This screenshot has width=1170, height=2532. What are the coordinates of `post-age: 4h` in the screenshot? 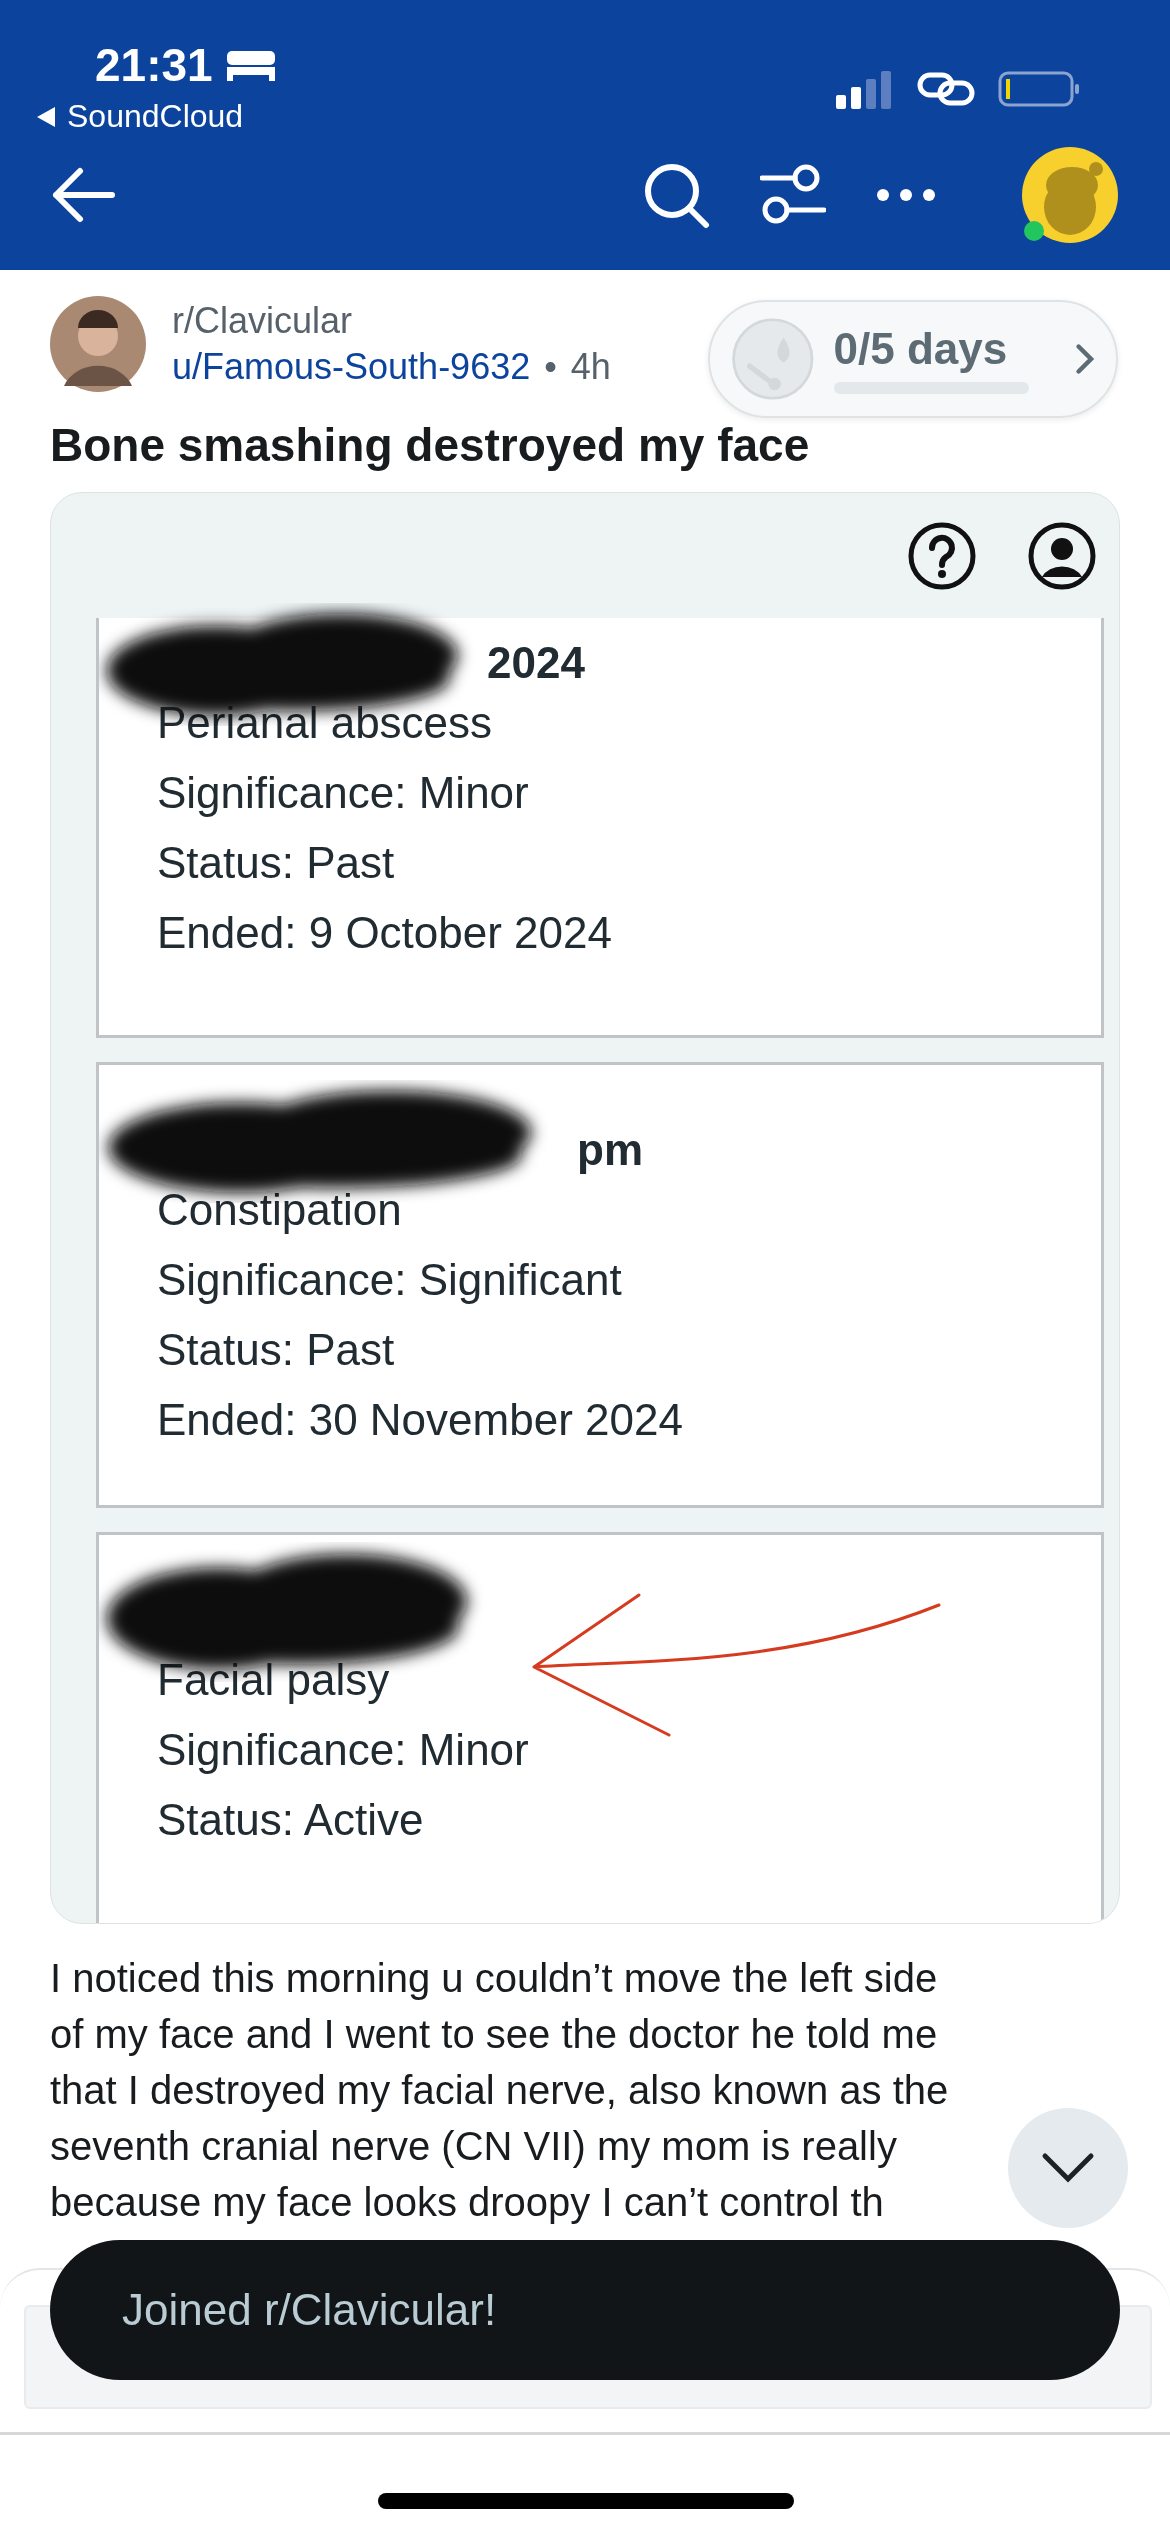 It's located at (590, 367).